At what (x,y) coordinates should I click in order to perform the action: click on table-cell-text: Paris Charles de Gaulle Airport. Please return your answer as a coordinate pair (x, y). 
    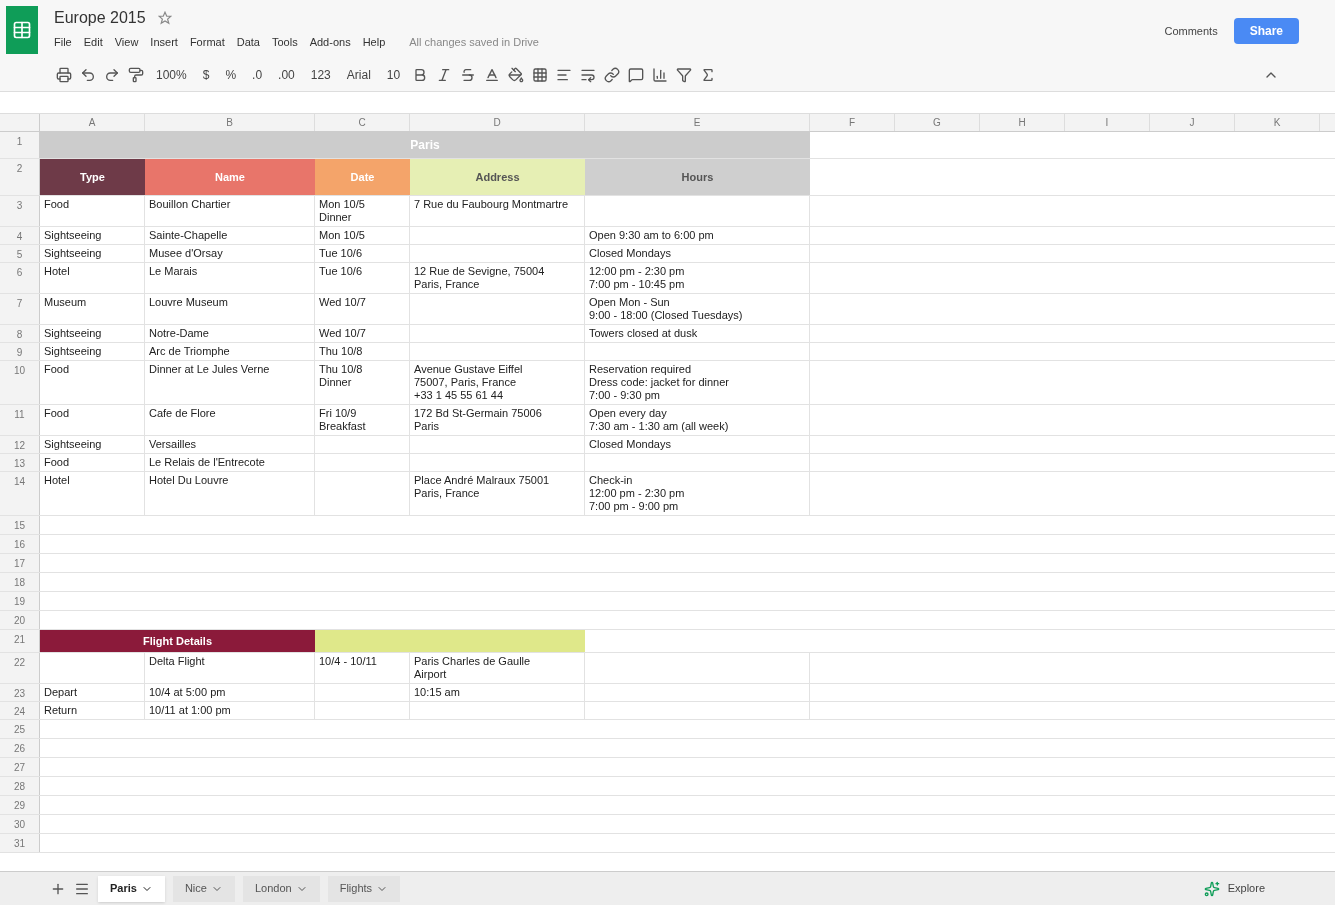
    Looking at the image, I should click on (473, 668).